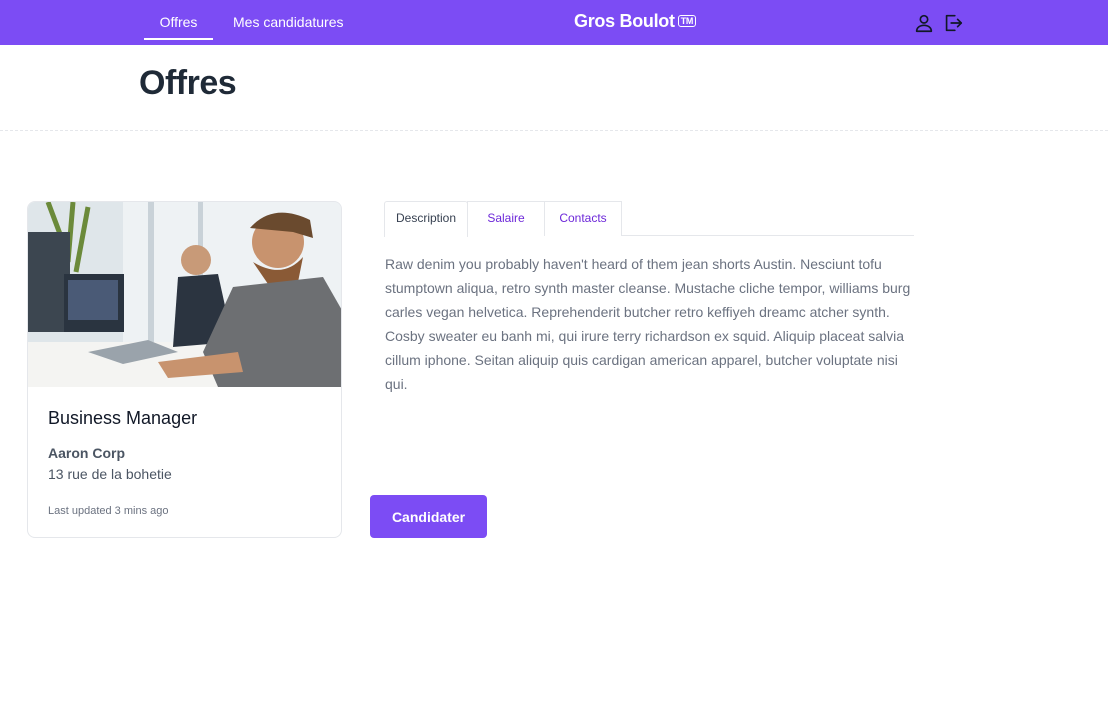  Describe the element at coordinates (554, 22) in the screenshot. I see `top-nav: Offres Mes candidatures Gros Boulot TM` at that location.